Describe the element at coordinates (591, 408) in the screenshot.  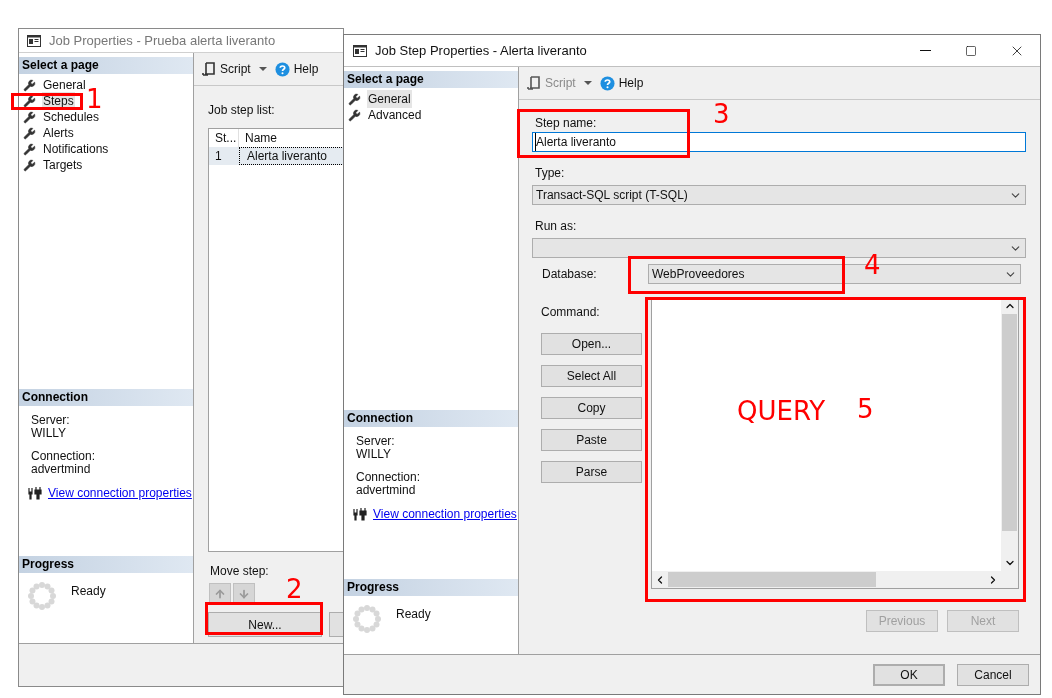
I see `command-action-button: Copy` at that location.